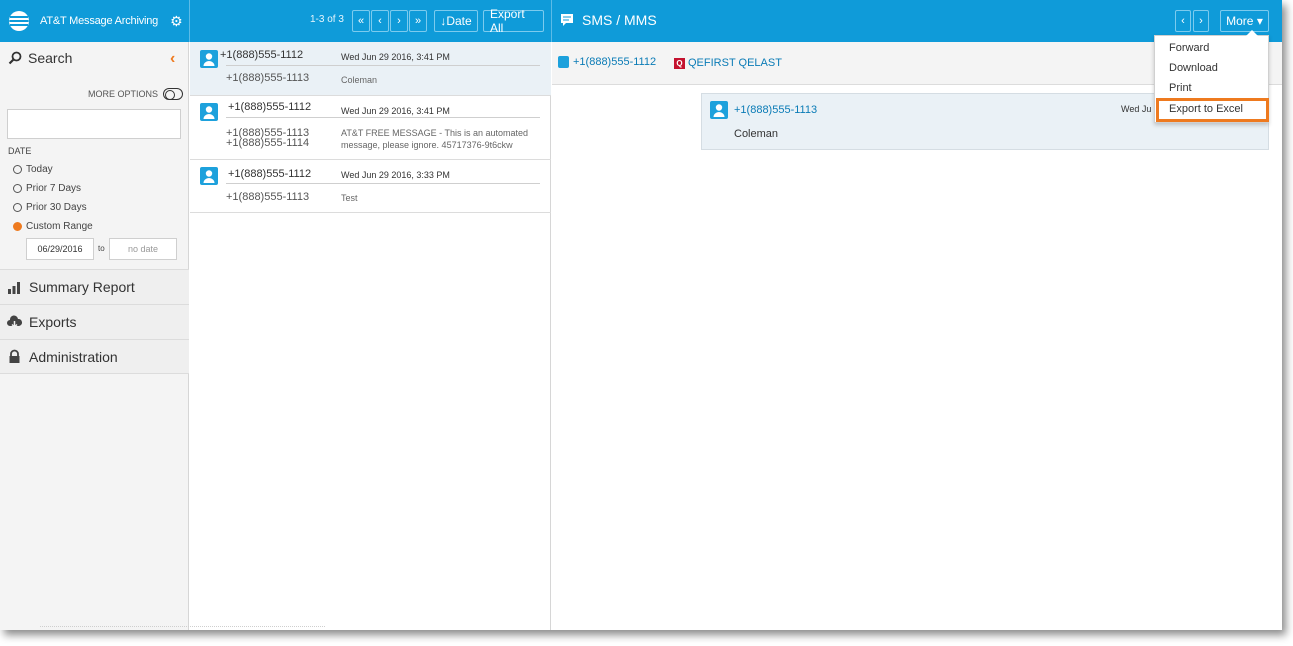 Image resolution: width=1293 pixels, height=646 pixels. What do you see at coordinates (361, 21) in the screenshot?
I see `first-page-button: «` at bounding box center [361, 21].